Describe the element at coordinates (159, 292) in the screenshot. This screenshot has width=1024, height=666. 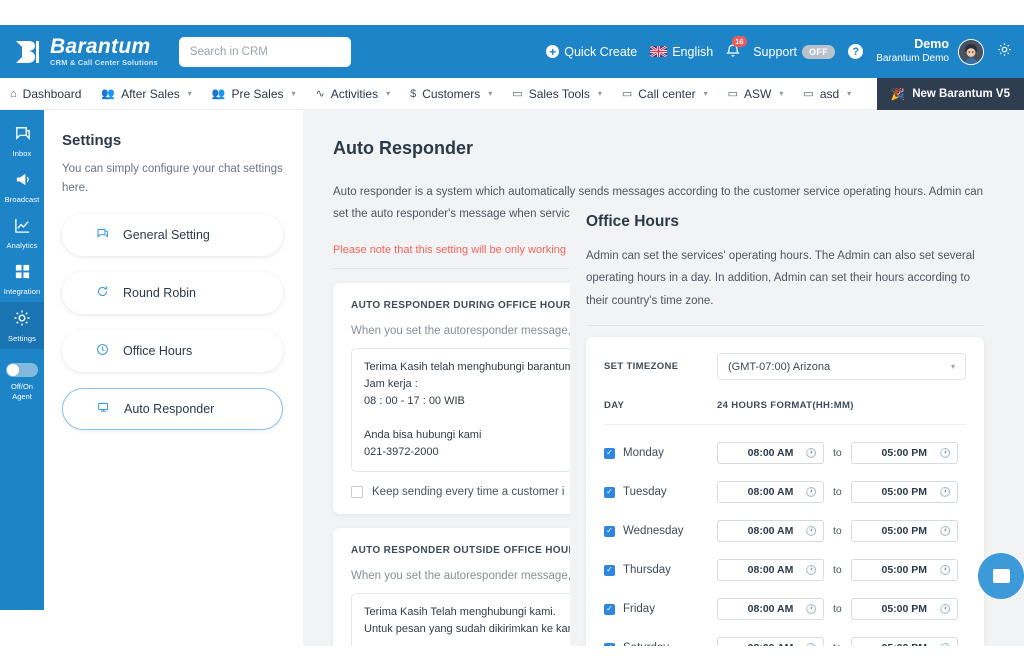
I see `settings-menu-label: Round Robin` at that location.